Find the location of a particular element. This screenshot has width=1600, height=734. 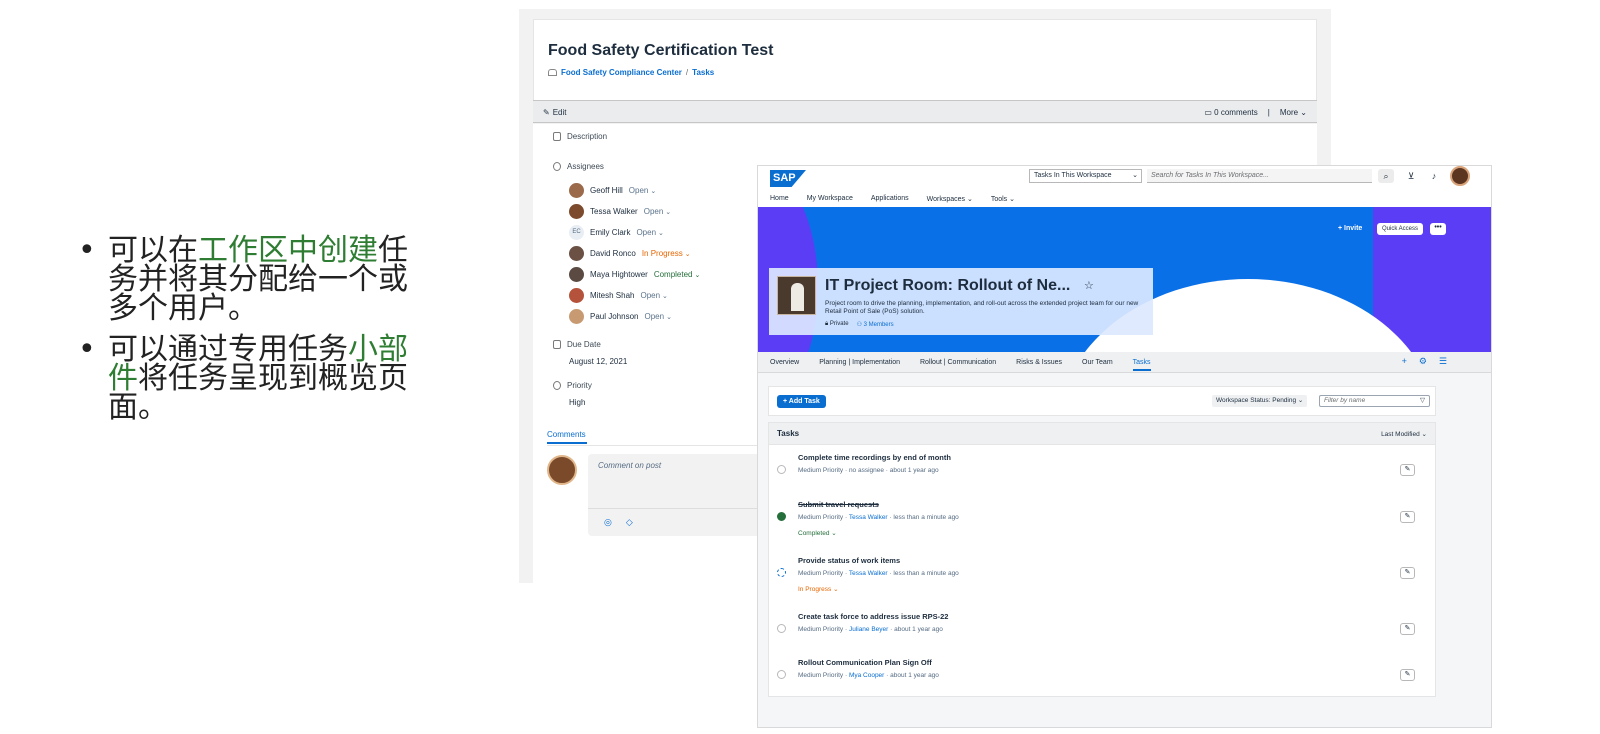

add-page-icon: + is located at coordinates (1404, 361).